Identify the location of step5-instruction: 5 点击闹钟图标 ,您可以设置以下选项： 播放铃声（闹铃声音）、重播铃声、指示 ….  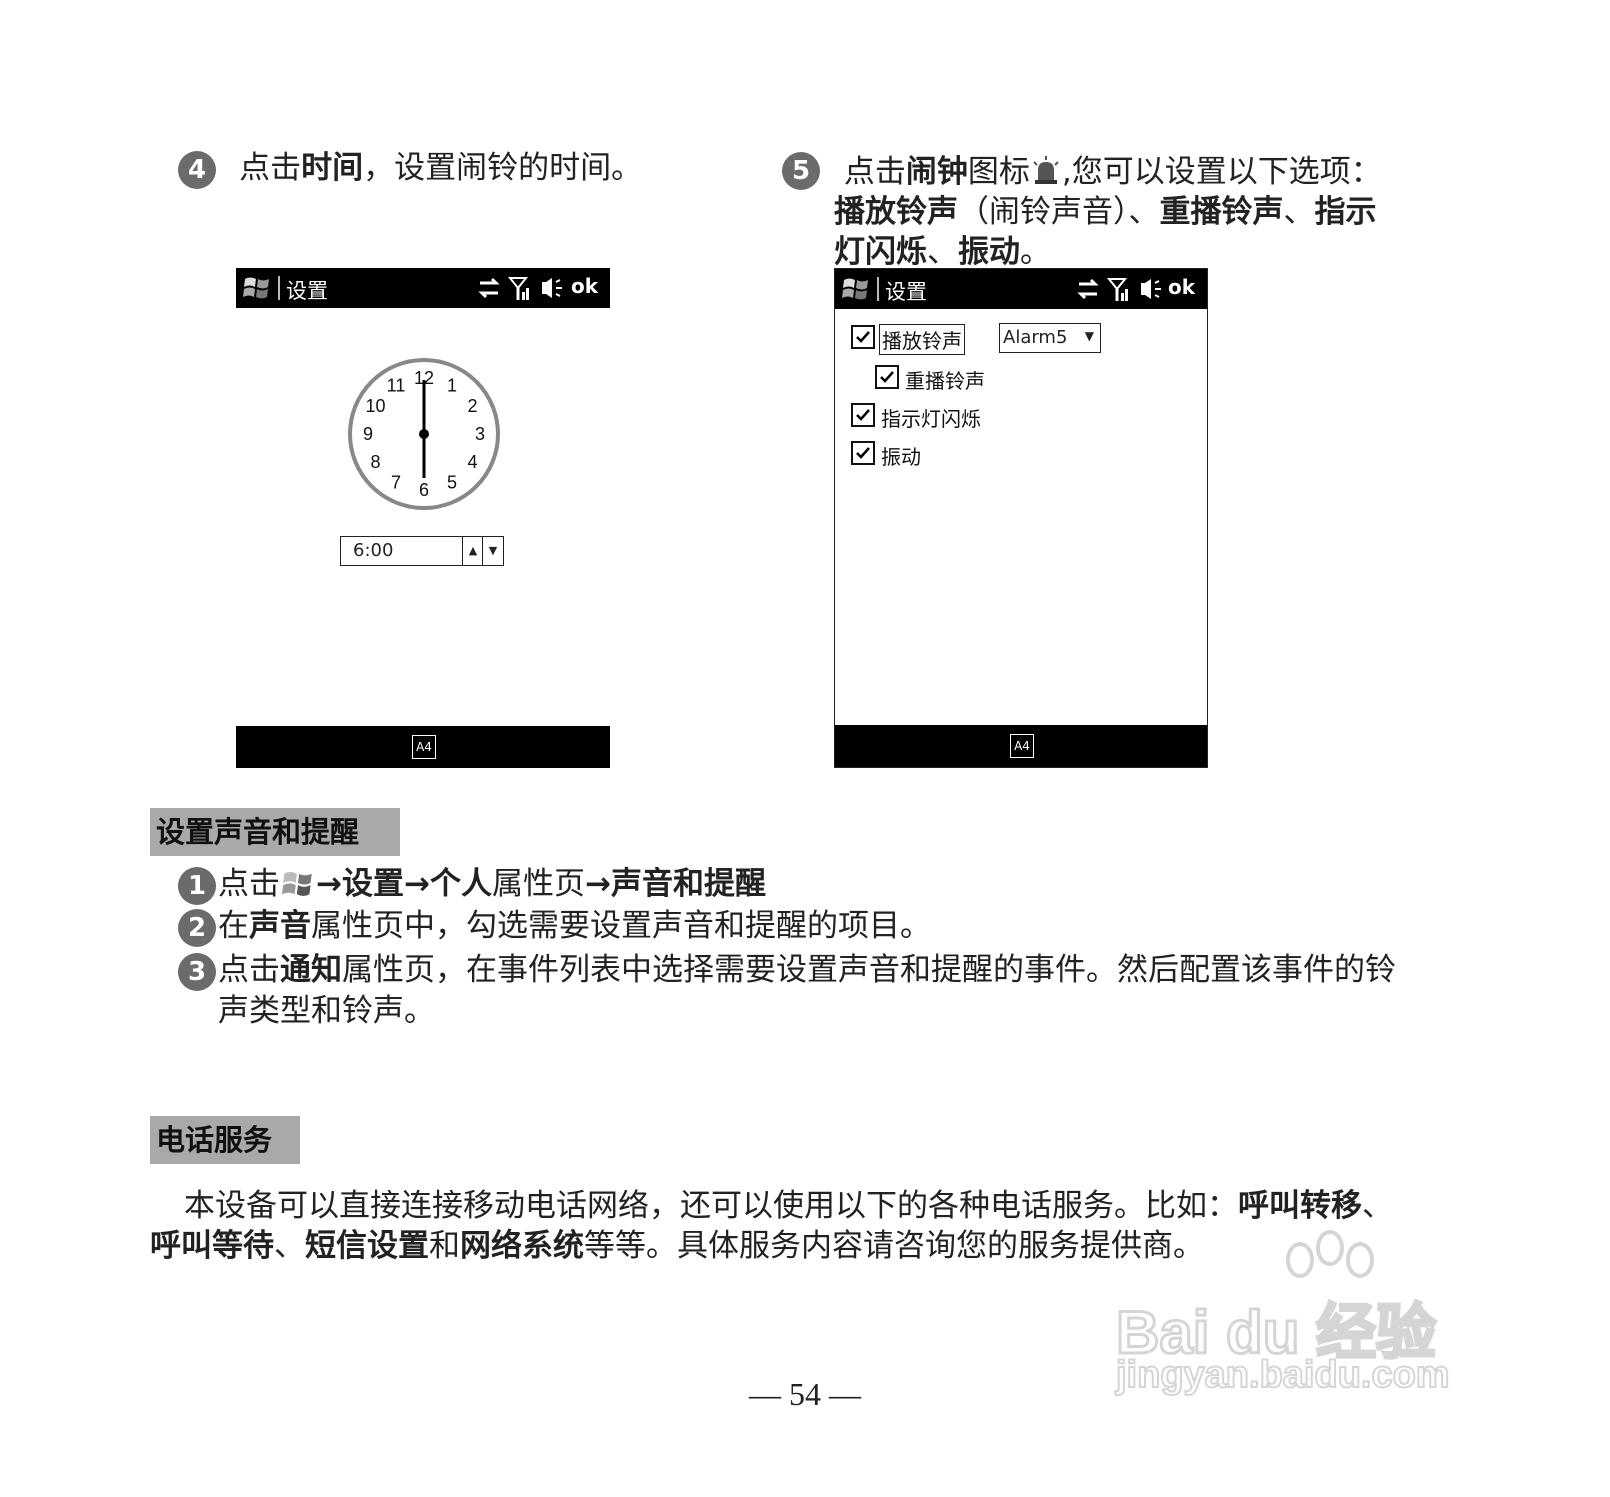
(1102, 212).